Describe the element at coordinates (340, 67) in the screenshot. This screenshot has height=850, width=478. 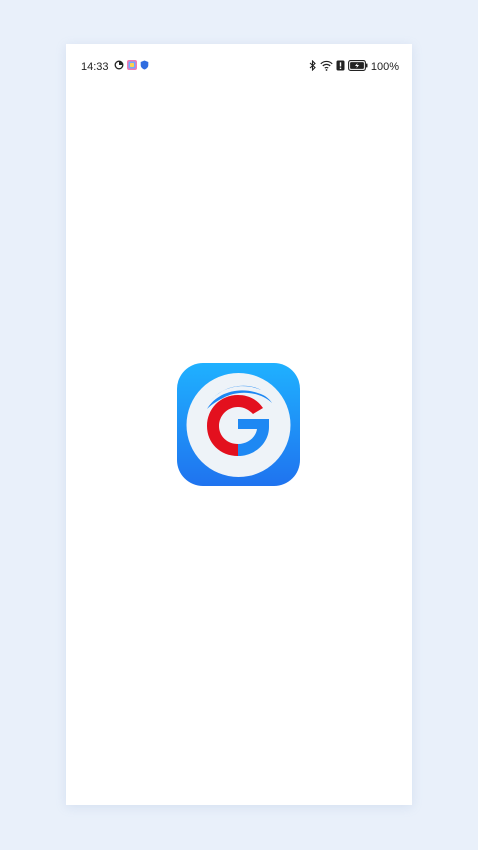
I see `notification-badge-icon` at that location.